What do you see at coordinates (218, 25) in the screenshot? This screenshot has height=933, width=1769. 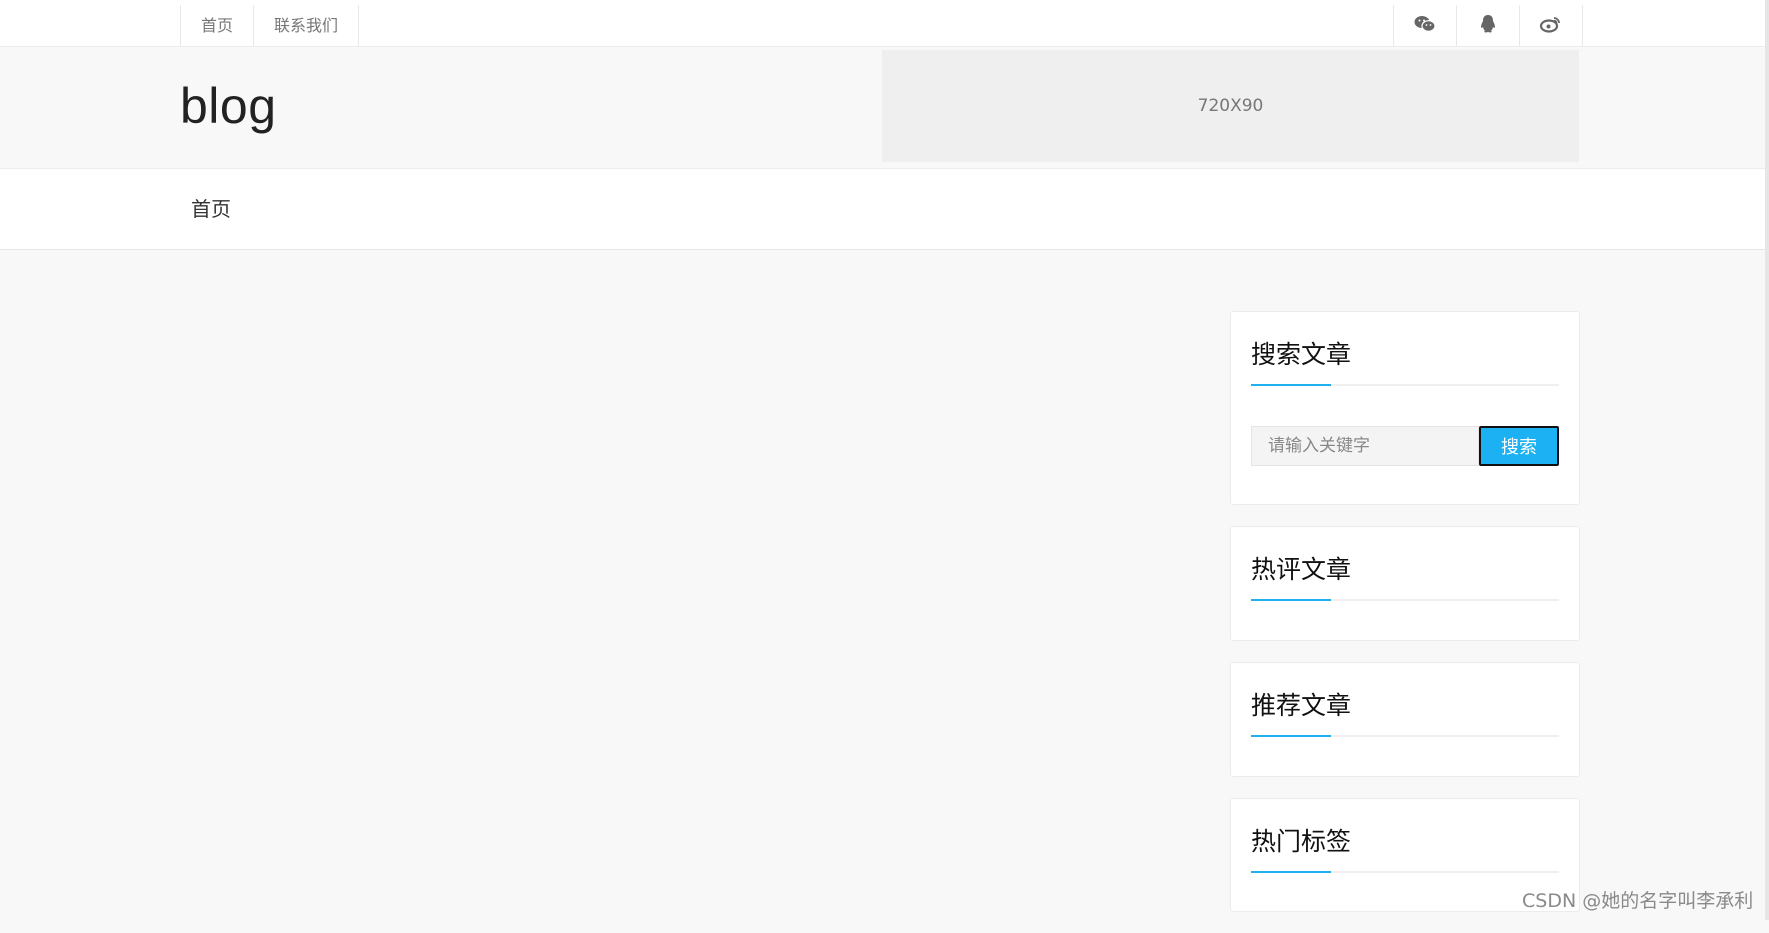 I see `top-nav-home: 首页` at bounding box center [218, 25].